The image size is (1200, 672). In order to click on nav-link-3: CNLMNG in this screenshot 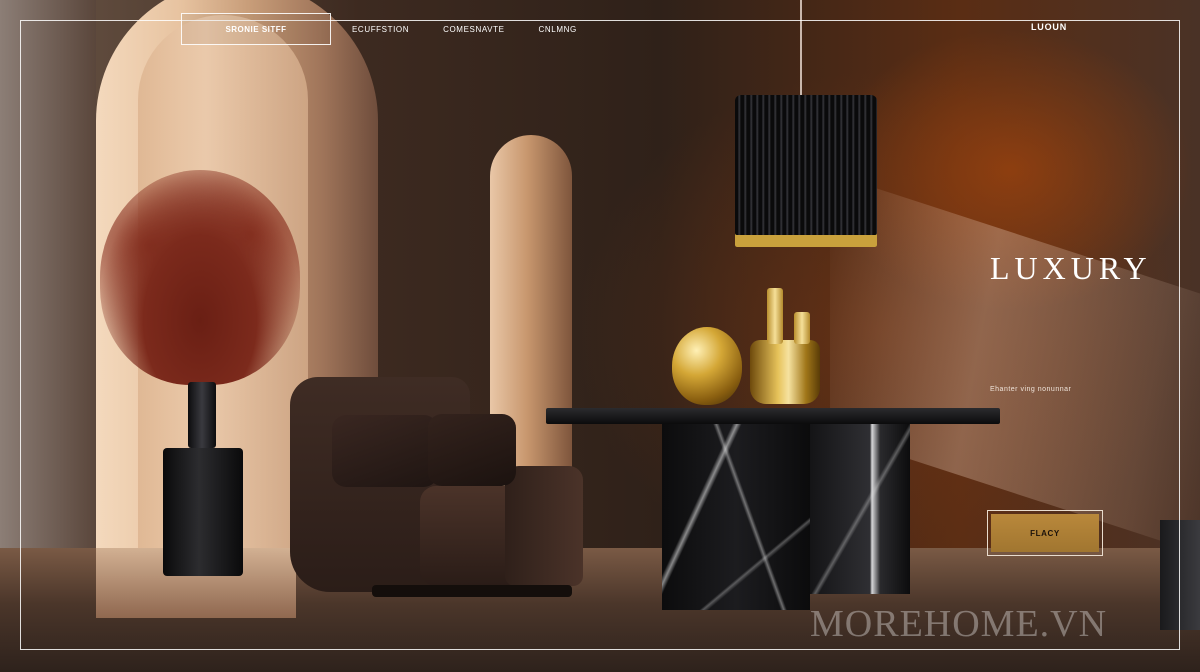, I will do `click(558, 29)`.